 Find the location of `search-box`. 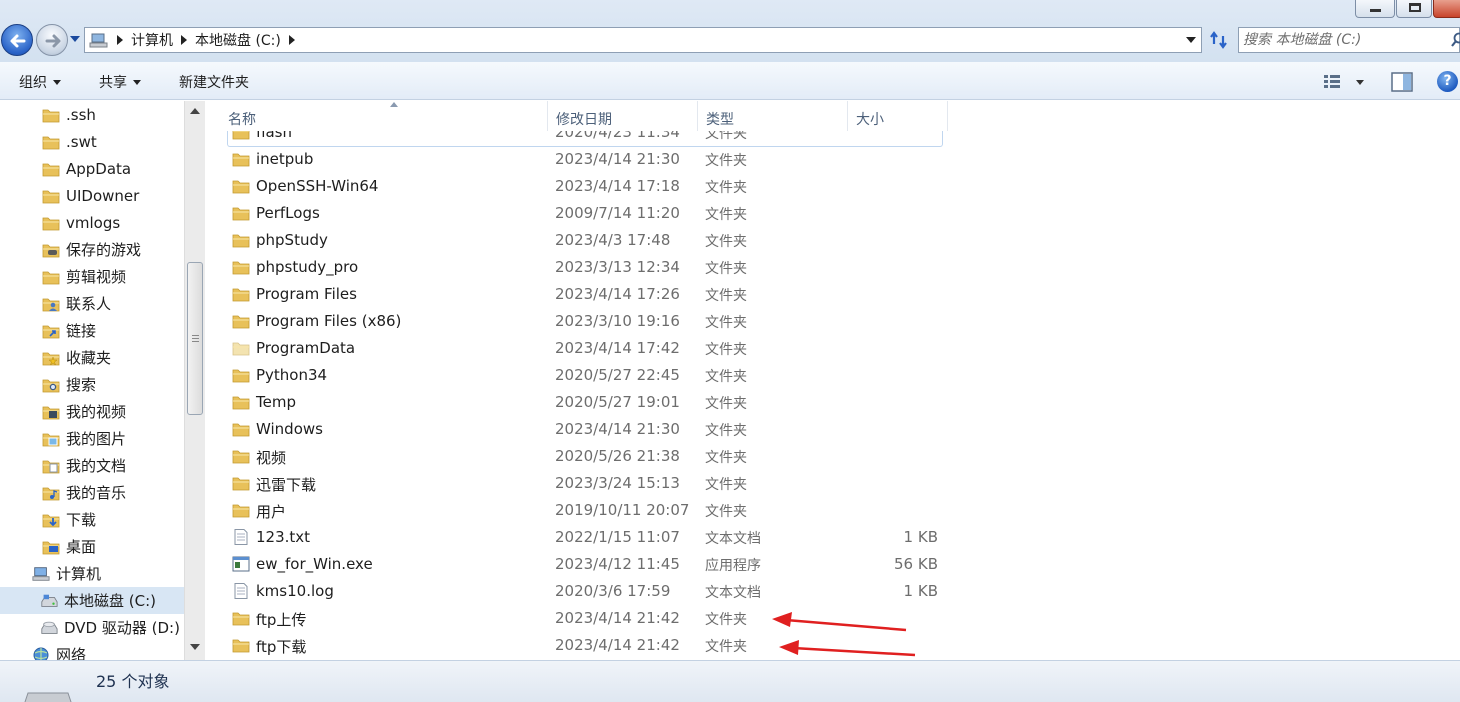

search-box is located at coordinates (1349, 40).